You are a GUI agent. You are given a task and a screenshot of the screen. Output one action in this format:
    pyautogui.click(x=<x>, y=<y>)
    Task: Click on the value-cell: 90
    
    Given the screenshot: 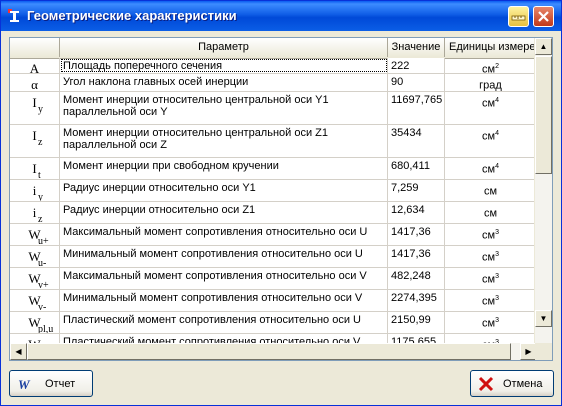 What is the action you would take?
    pyautogui.click(x=416, y=82)
    